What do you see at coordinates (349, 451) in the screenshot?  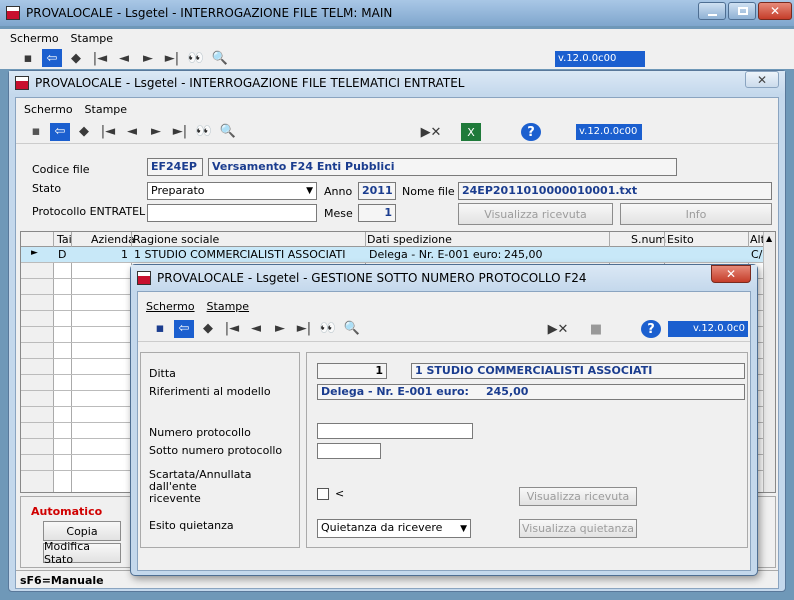 I see `sotto-numero-input` at bounding box center [349, 451].